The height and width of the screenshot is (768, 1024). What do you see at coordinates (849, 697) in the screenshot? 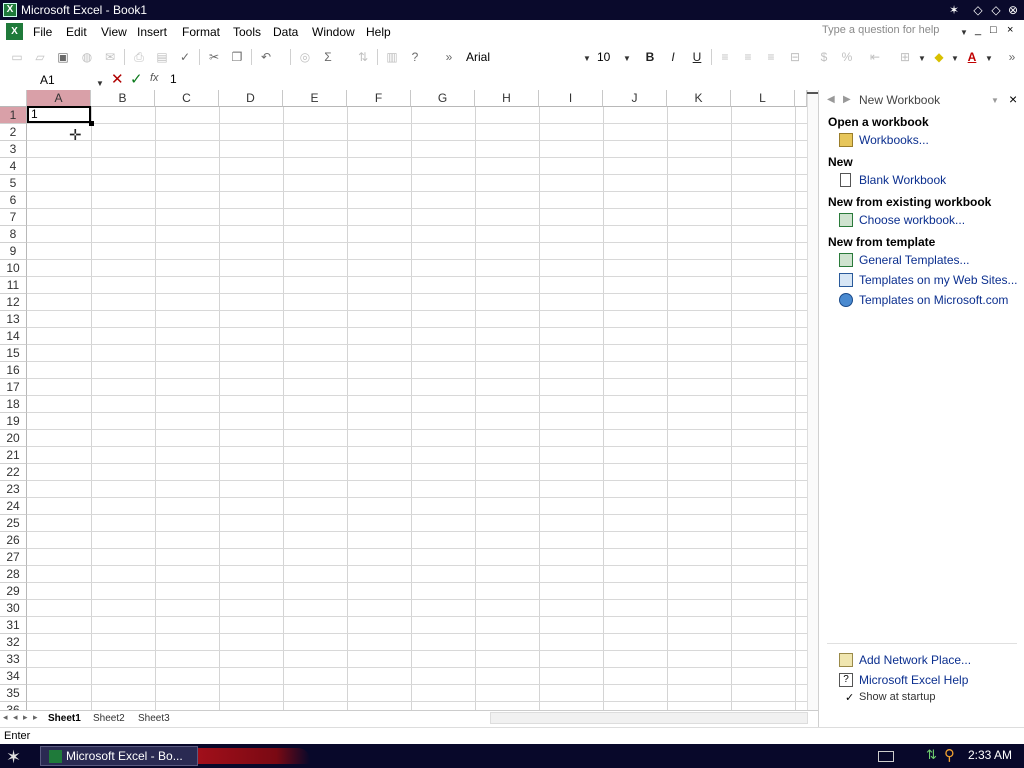
I see `startup-checkbox: ✓` at bounding box center [849, 697].